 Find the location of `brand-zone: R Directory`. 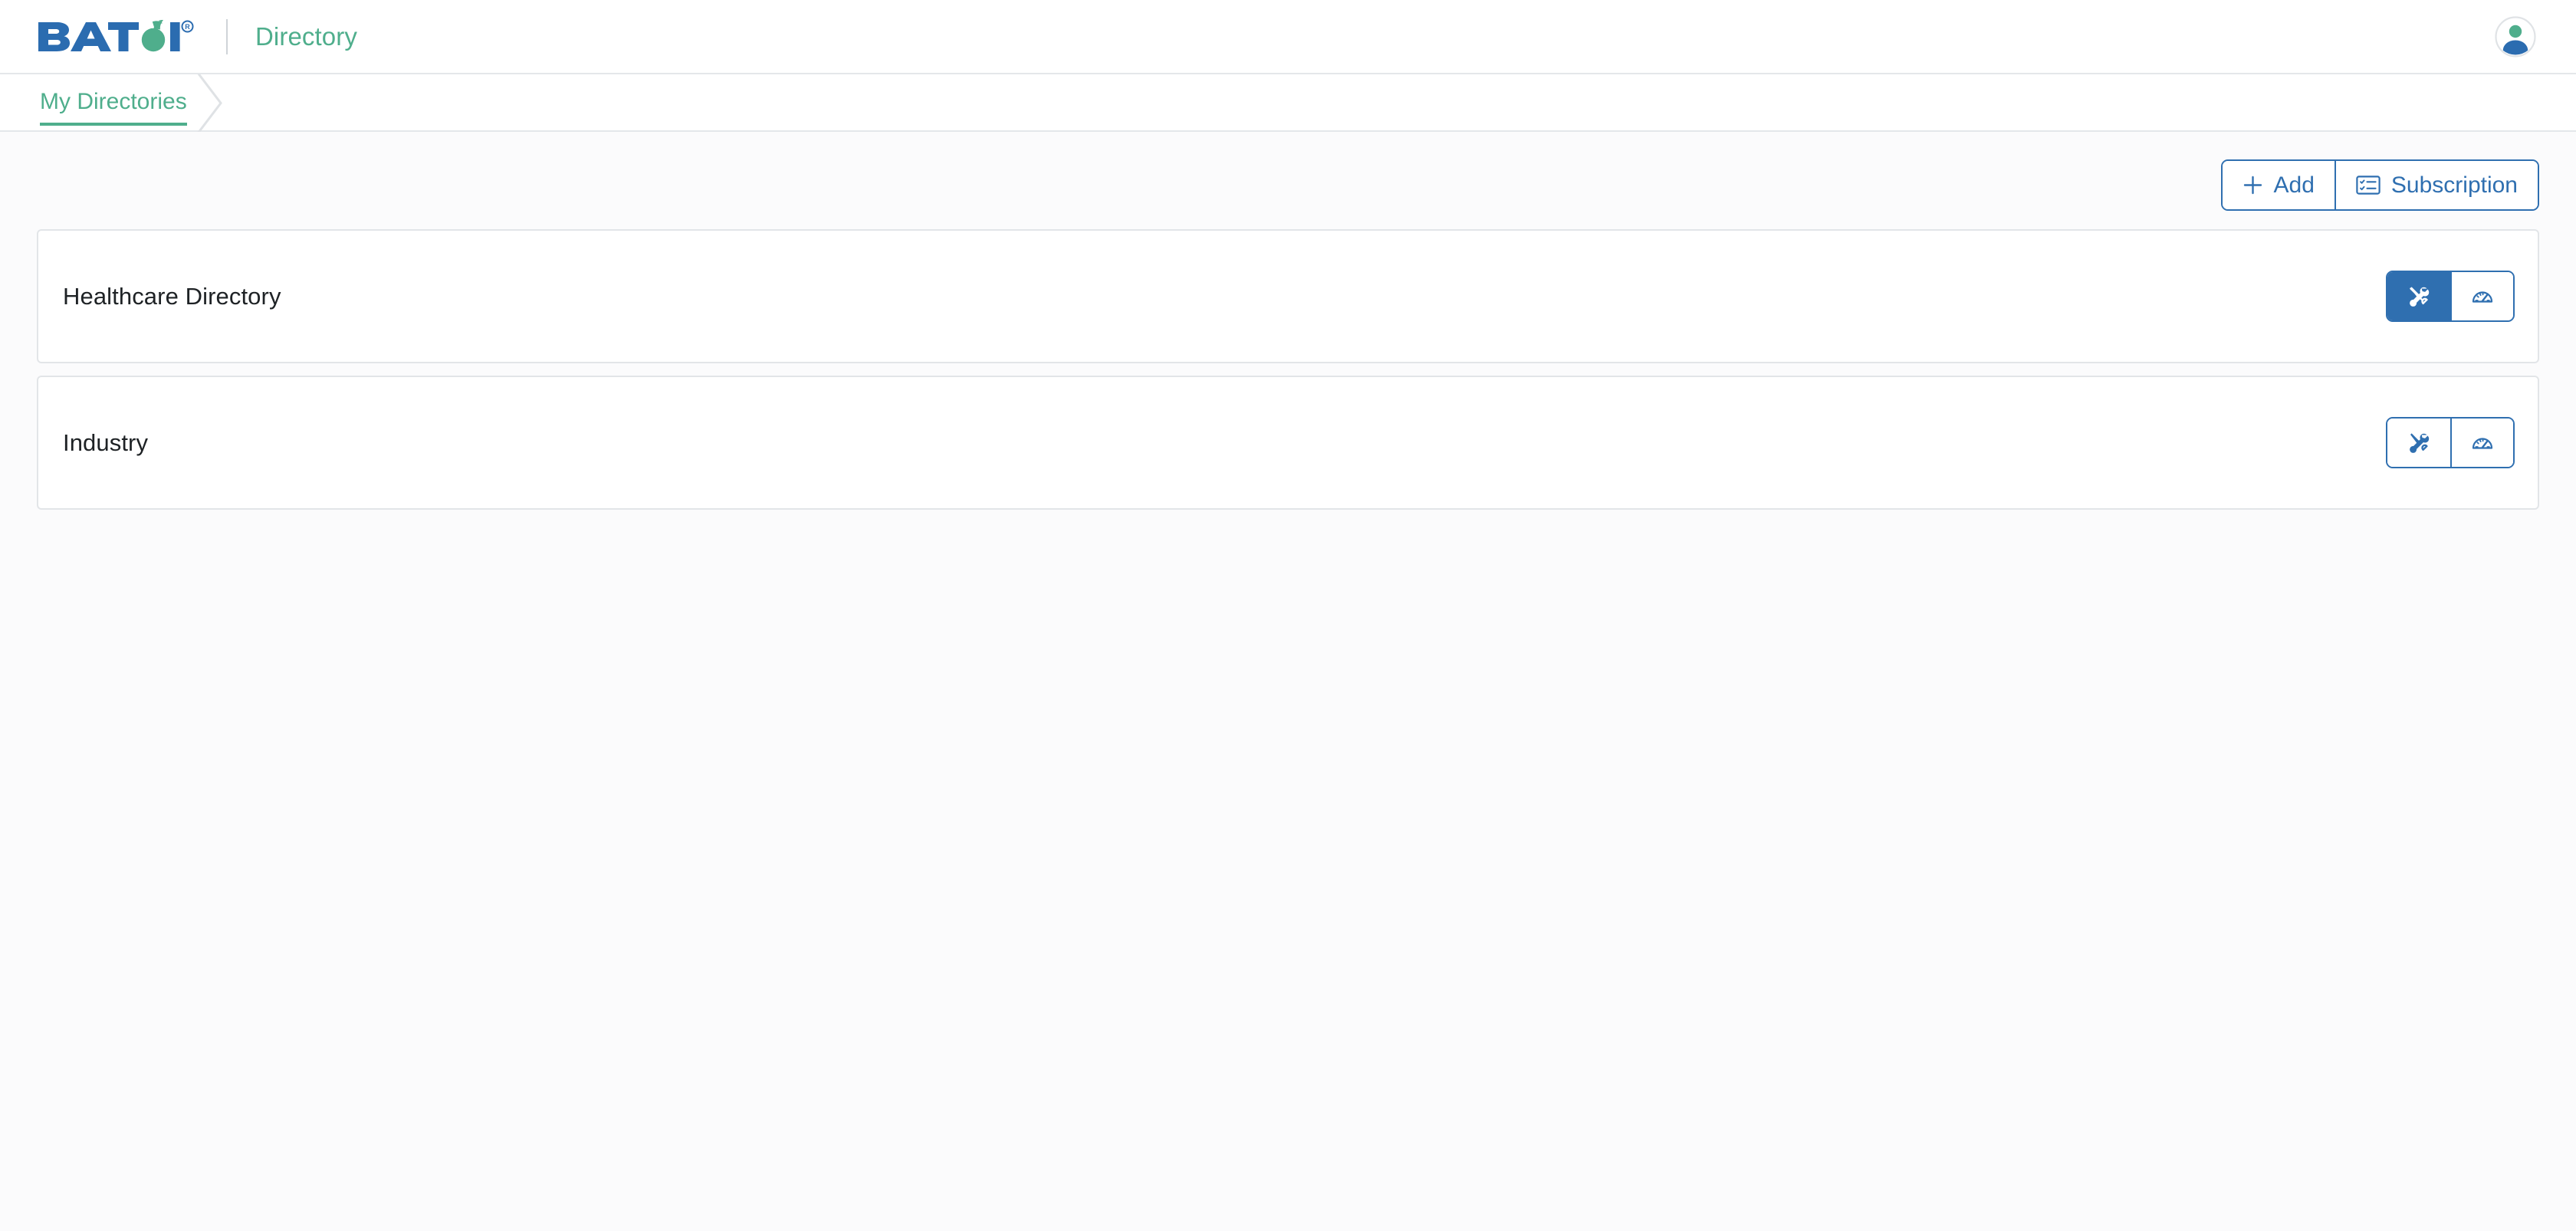

brand-zone: R Directory is located at coordinates (197, 36).